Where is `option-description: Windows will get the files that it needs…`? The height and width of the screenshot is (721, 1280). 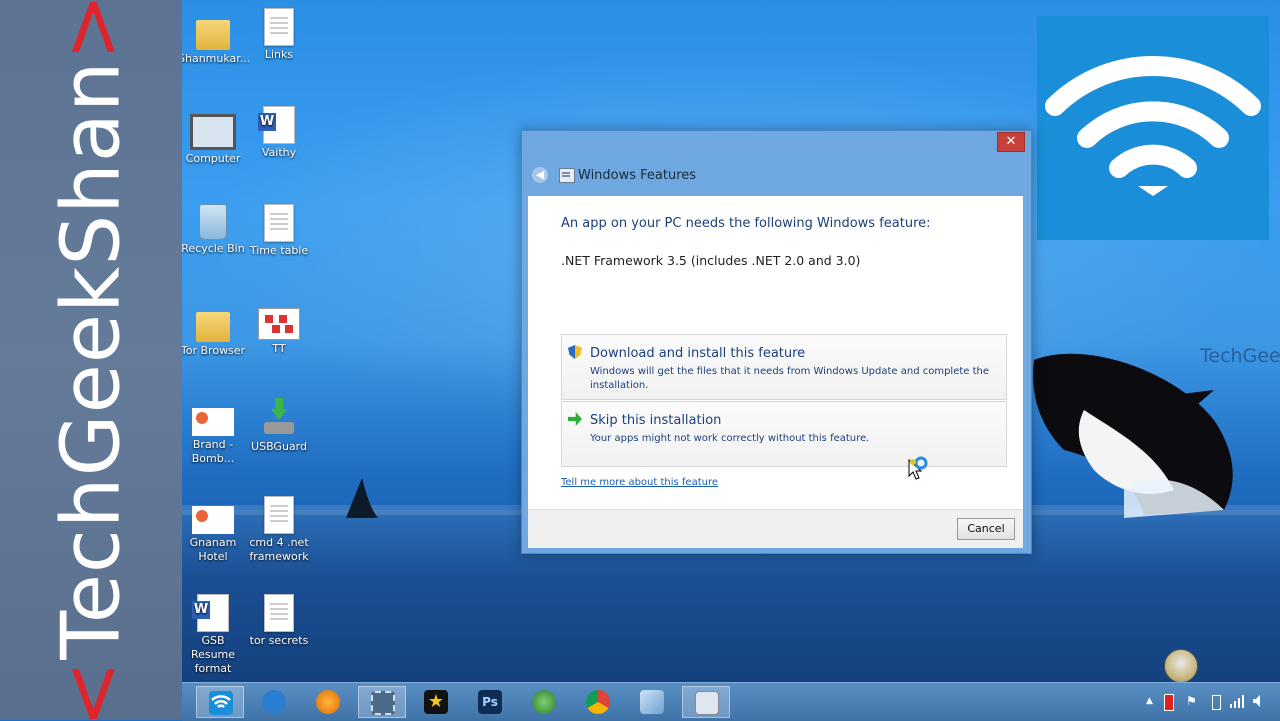 option-description: Windows will get the files that it needs… is located at coordinates (790, 378).